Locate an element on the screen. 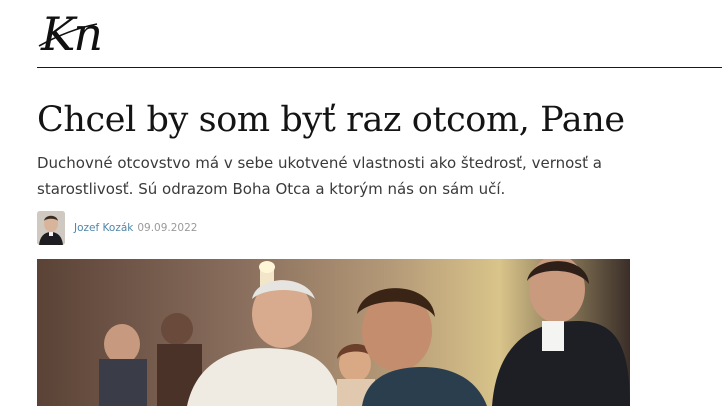 This screenshot has width=722, height=406. author-photo is located at coordinates (51, 228).